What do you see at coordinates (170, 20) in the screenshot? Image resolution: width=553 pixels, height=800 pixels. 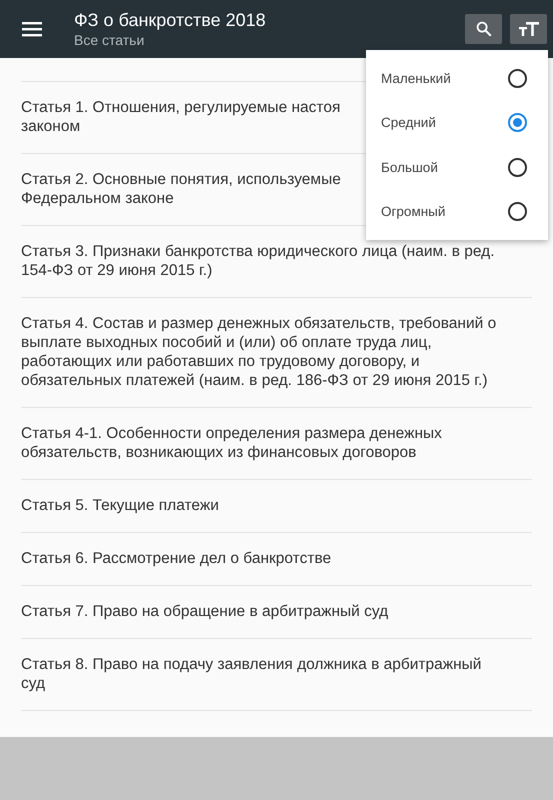 I see `app-title: ФЗ о банкротстве 2018` at bounding box center [170, 20].